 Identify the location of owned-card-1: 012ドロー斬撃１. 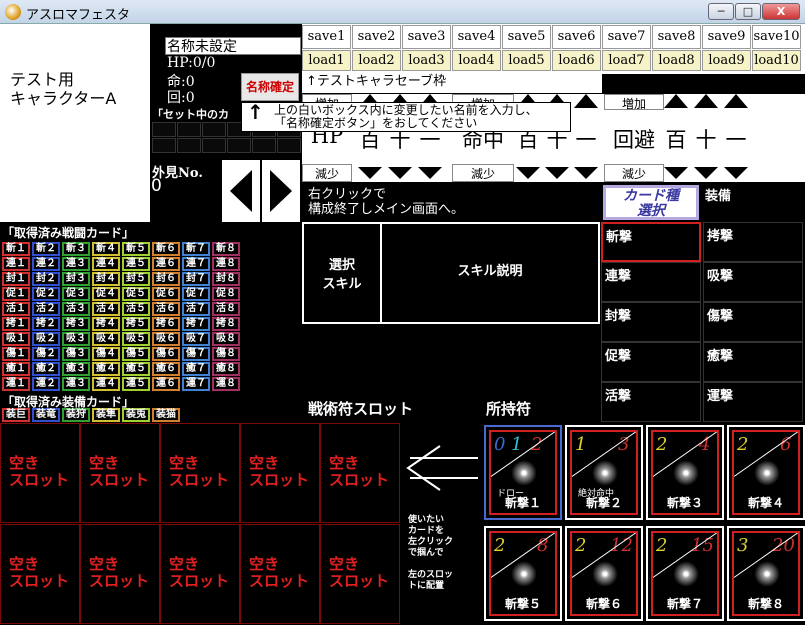
(523, 472).